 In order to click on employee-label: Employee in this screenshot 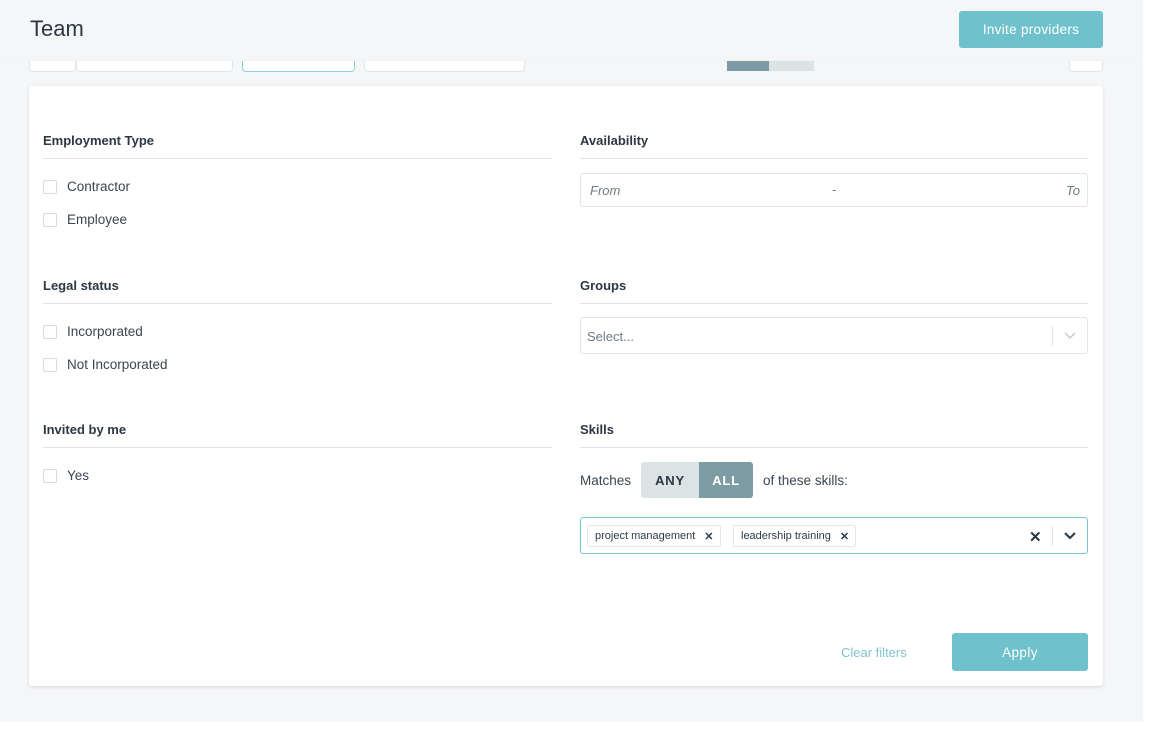, I will do `click(97, 219)`.